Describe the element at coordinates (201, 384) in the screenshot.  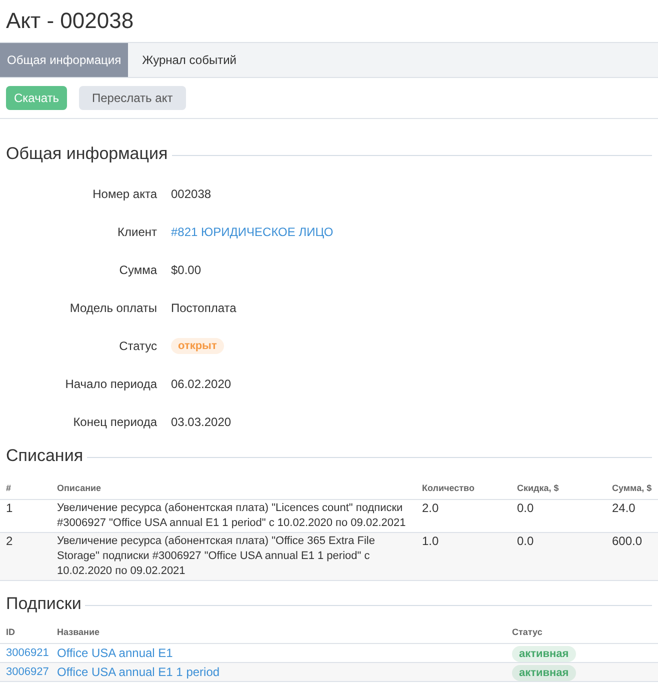
I see `field-value: 06.02.2020` at that location.